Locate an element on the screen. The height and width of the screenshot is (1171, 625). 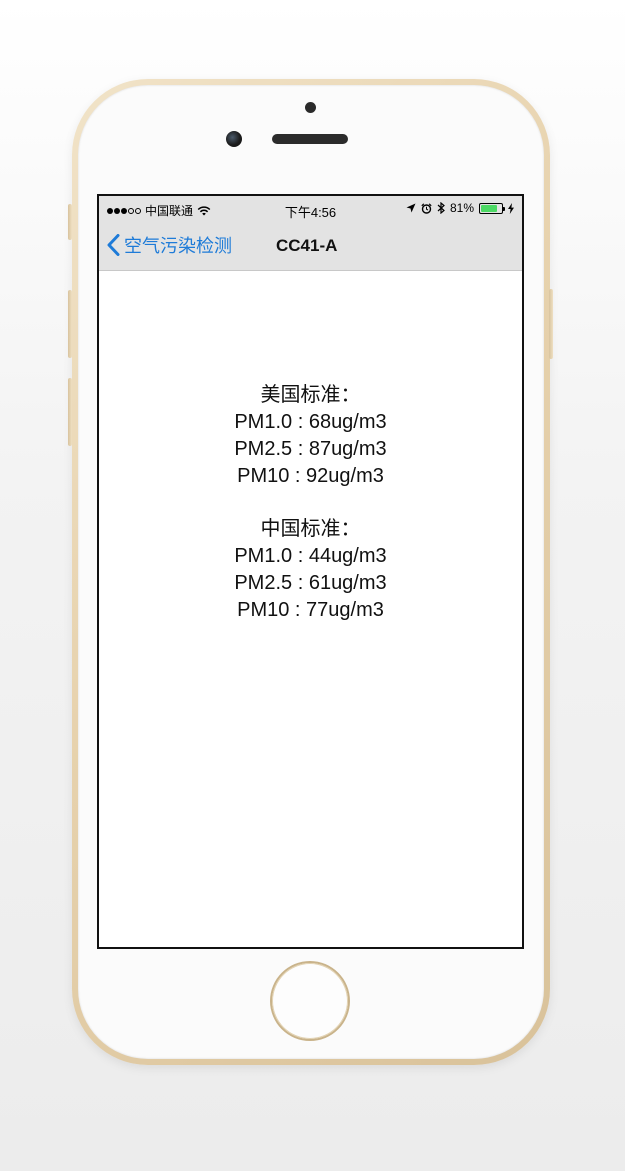
power-button is located at coordinates (551, 324).